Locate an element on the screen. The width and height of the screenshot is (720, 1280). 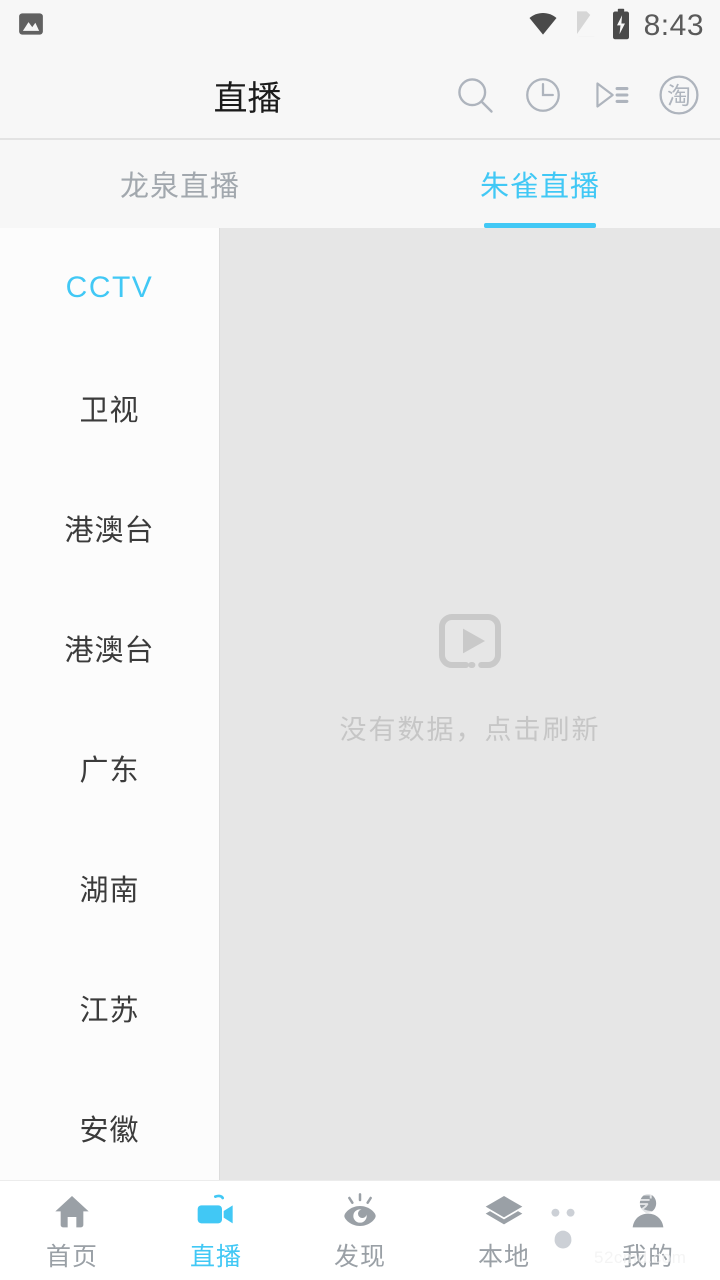
status-bar-right: 8:43 is located at coordinates (615, 26).